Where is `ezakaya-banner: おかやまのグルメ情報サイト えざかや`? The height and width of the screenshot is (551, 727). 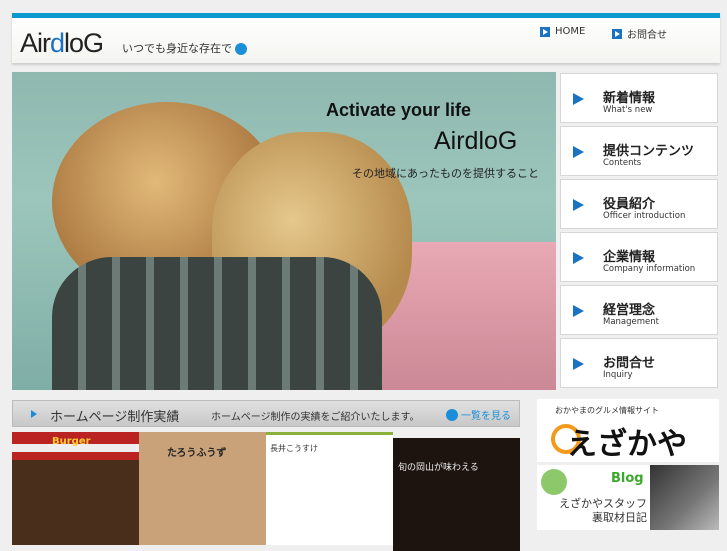
ezakaya-banner: おかやまのグルメ情報サイト えざかや is located at coordinates (628, 430).